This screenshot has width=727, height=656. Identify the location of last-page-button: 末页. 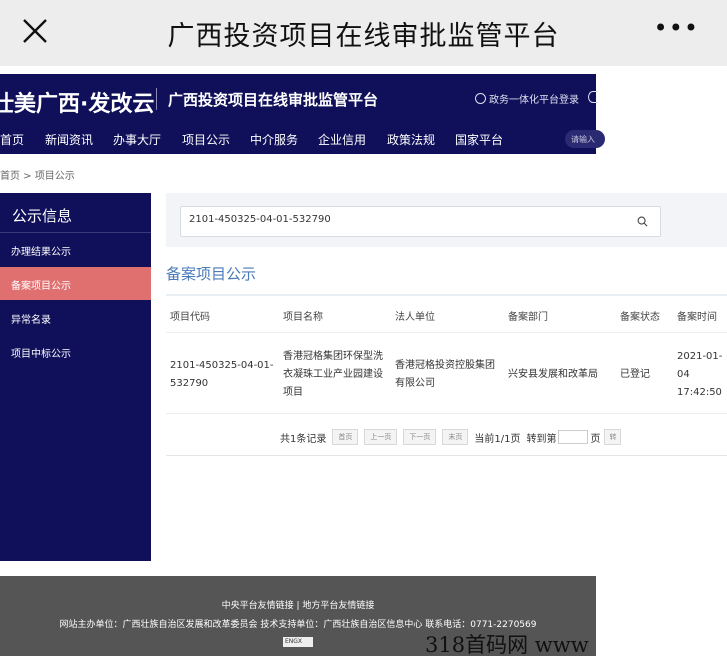
(455, 437).